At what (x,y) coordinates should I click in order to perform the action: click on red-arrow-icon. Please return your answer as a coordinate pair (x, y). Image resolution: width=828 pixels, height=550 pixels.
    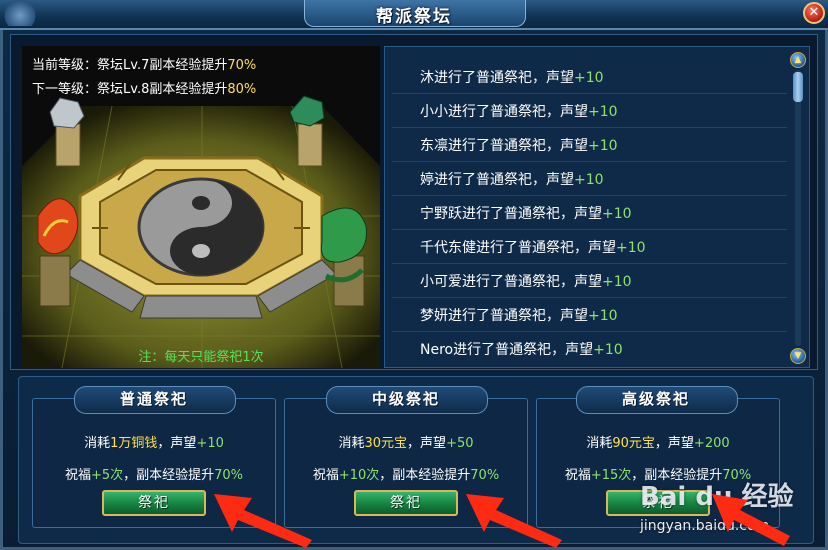
    Looking at the image, I should click on (502, 521).